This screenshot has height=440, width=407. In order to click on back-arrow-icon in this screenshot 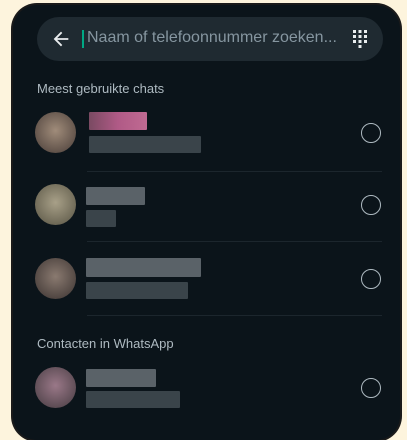, I will do `click(61, 39)`.